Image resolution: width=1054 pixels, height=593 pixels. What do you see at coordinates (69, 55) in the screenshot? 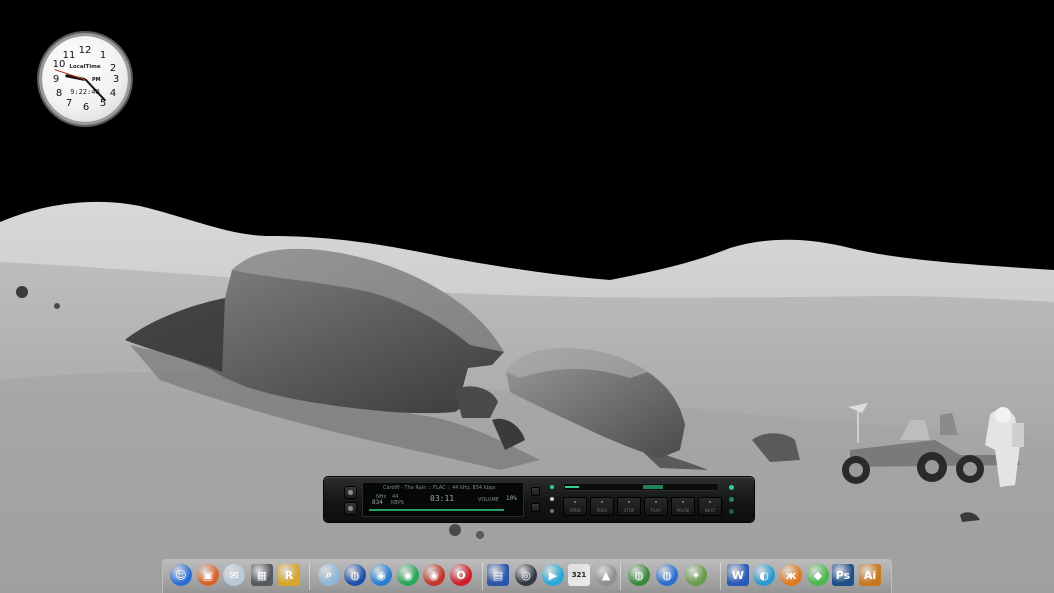
I see `clock-numeral: 11` at bounding box center [69, 55].